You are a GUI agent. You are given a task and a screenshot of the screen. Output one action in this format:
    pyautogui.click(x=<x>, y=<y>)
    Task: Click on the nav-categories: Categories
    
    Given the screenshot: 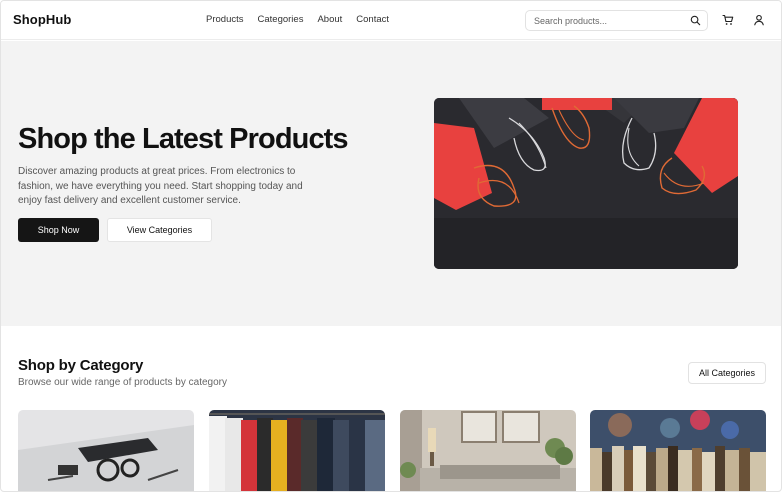 What is the action you would take?
    pyautogui.click(x=281, y=19)
    